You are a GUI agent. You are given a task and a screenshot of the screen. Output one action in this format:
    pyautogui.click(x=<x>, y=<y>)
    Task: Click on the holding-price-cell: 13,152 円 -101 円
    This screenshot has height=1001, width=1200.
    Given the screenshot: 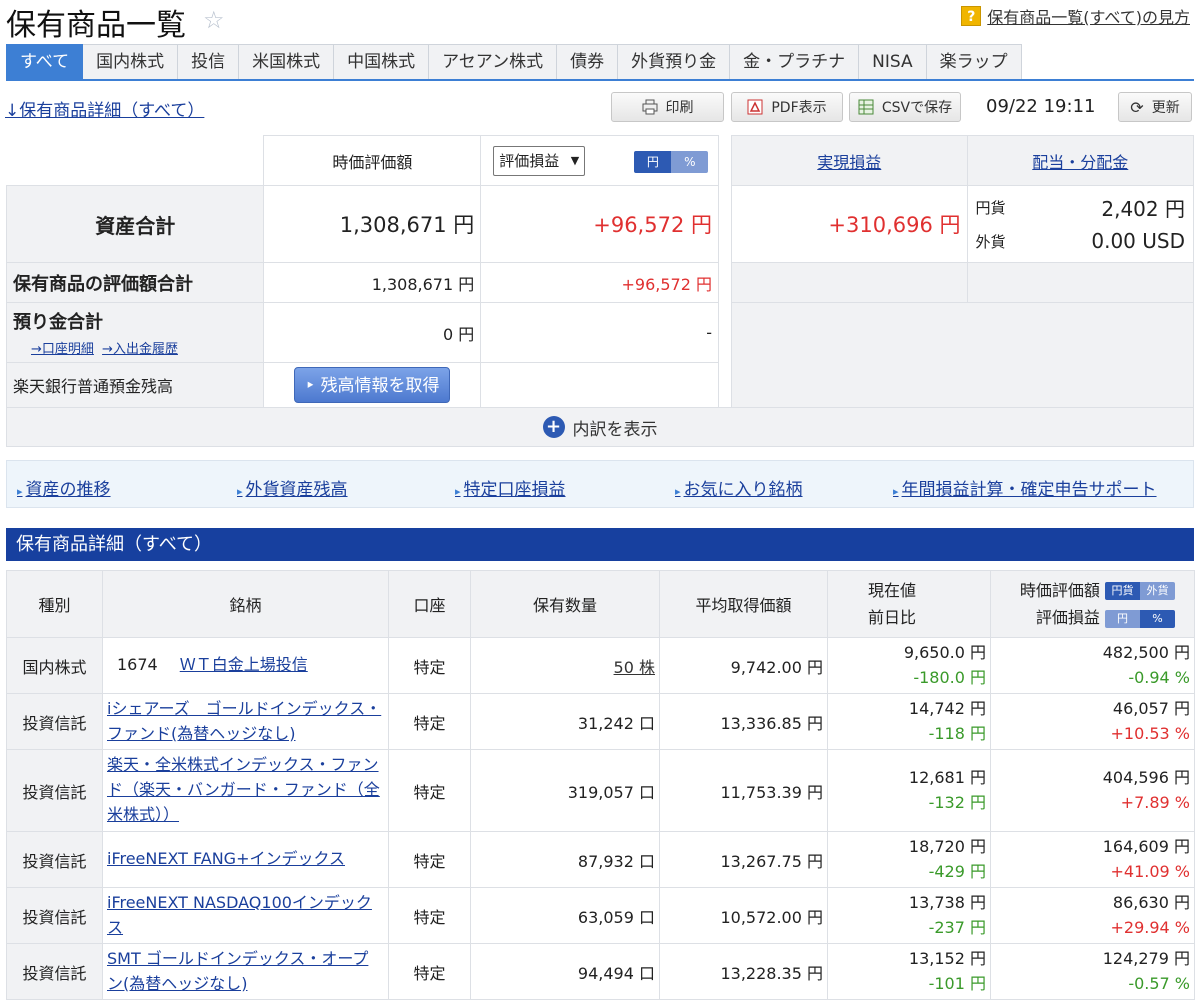 What is the action you would take?
    pyautogui.click(x=909, y=971)
    